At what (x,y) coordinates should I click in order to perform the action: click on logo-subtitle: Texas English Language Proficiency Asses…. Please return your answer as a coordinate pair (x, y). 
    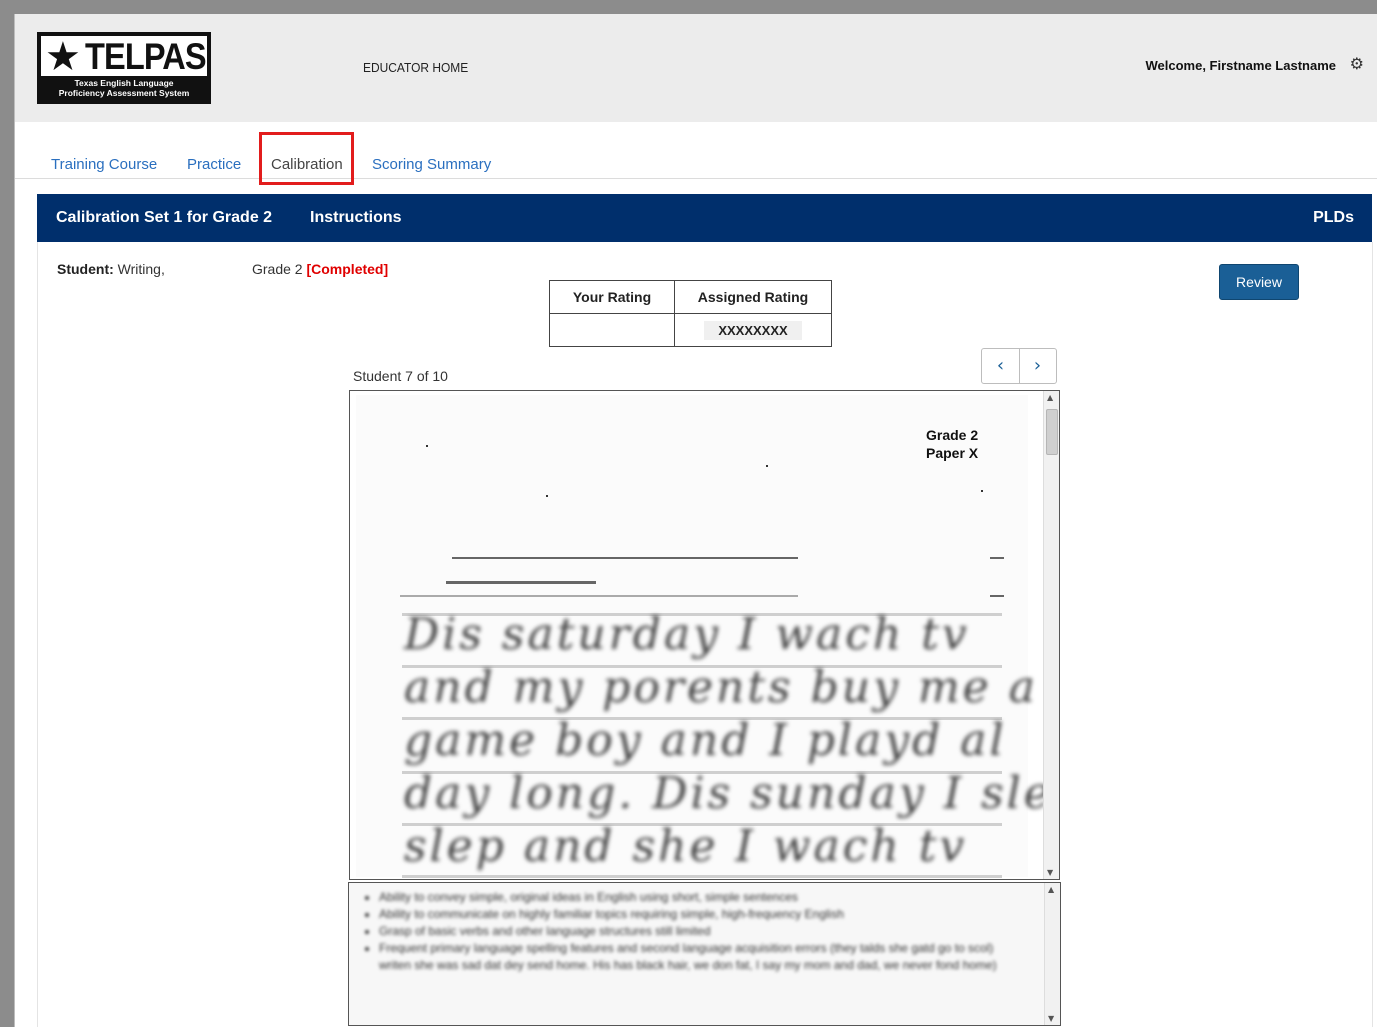
    Looking at the image, I should click on (124, 88).